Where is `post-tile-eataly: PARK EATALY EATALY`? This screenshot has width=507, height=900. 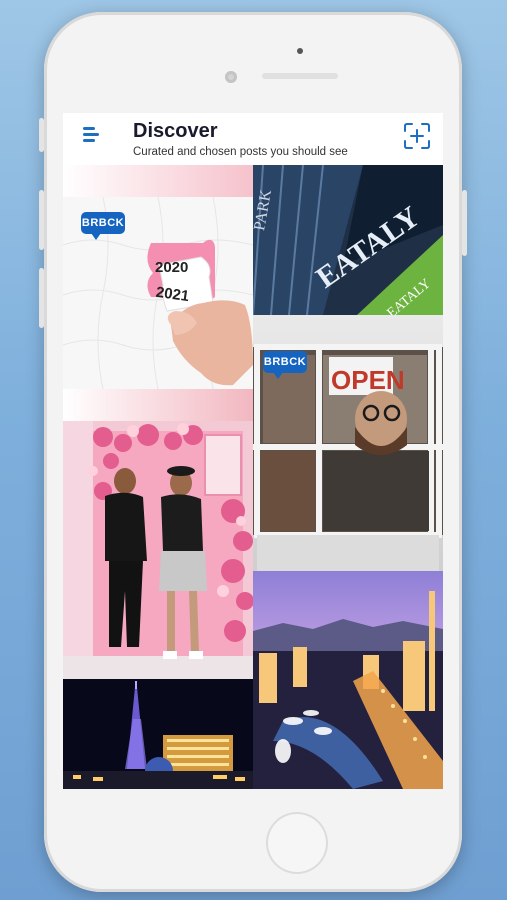
post-tile-eataly: PARK EATALY EATALY is located at coordinates (348, 240).